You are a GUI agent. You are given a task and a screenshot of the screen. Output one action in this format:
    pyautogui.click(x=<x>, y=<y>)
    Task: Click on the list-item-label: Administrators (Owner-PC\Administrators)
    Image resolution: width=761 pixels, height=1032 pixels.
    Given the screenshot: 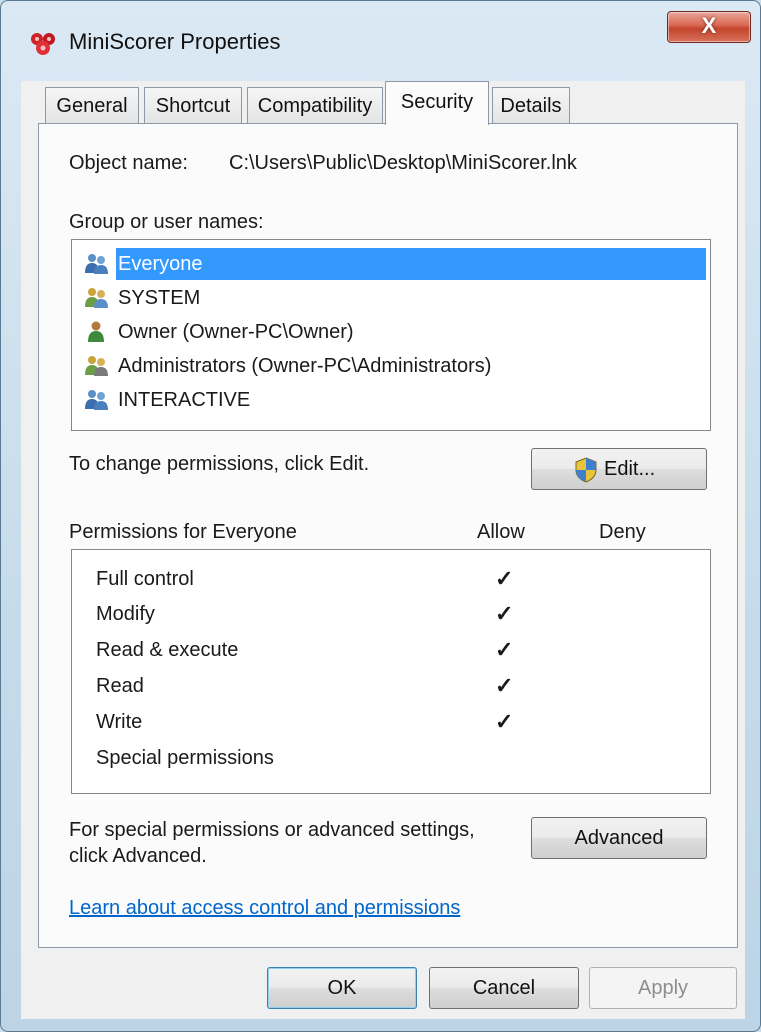 What is the action you would take?
    pyautogui.click(x=305, y=366)
    